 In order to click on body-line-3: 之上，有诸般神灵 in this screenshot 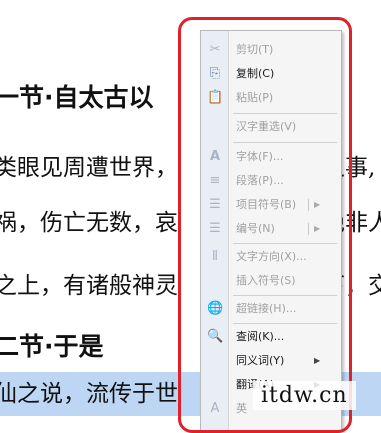, I will do `click(89, 286)`.